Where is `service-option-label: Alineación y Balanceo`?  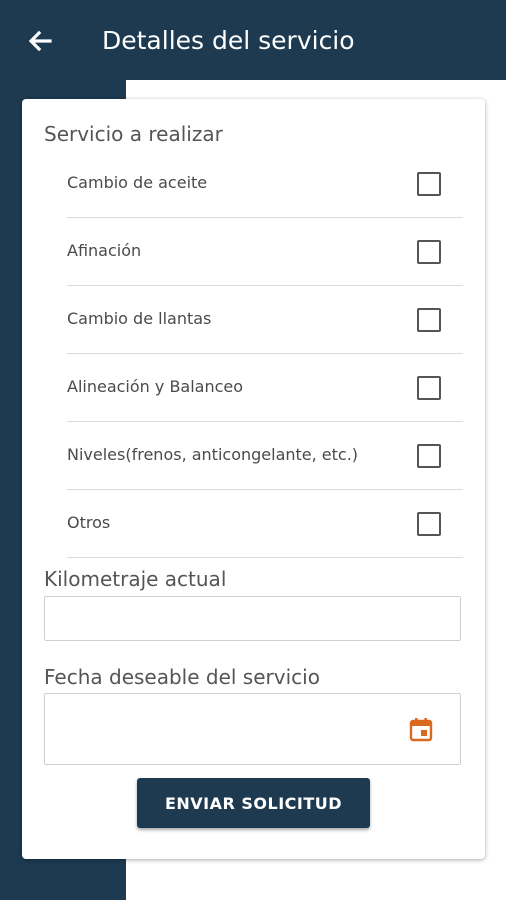
service-option-label: Alineación y Balanceo is located at coordinates (155, 386).